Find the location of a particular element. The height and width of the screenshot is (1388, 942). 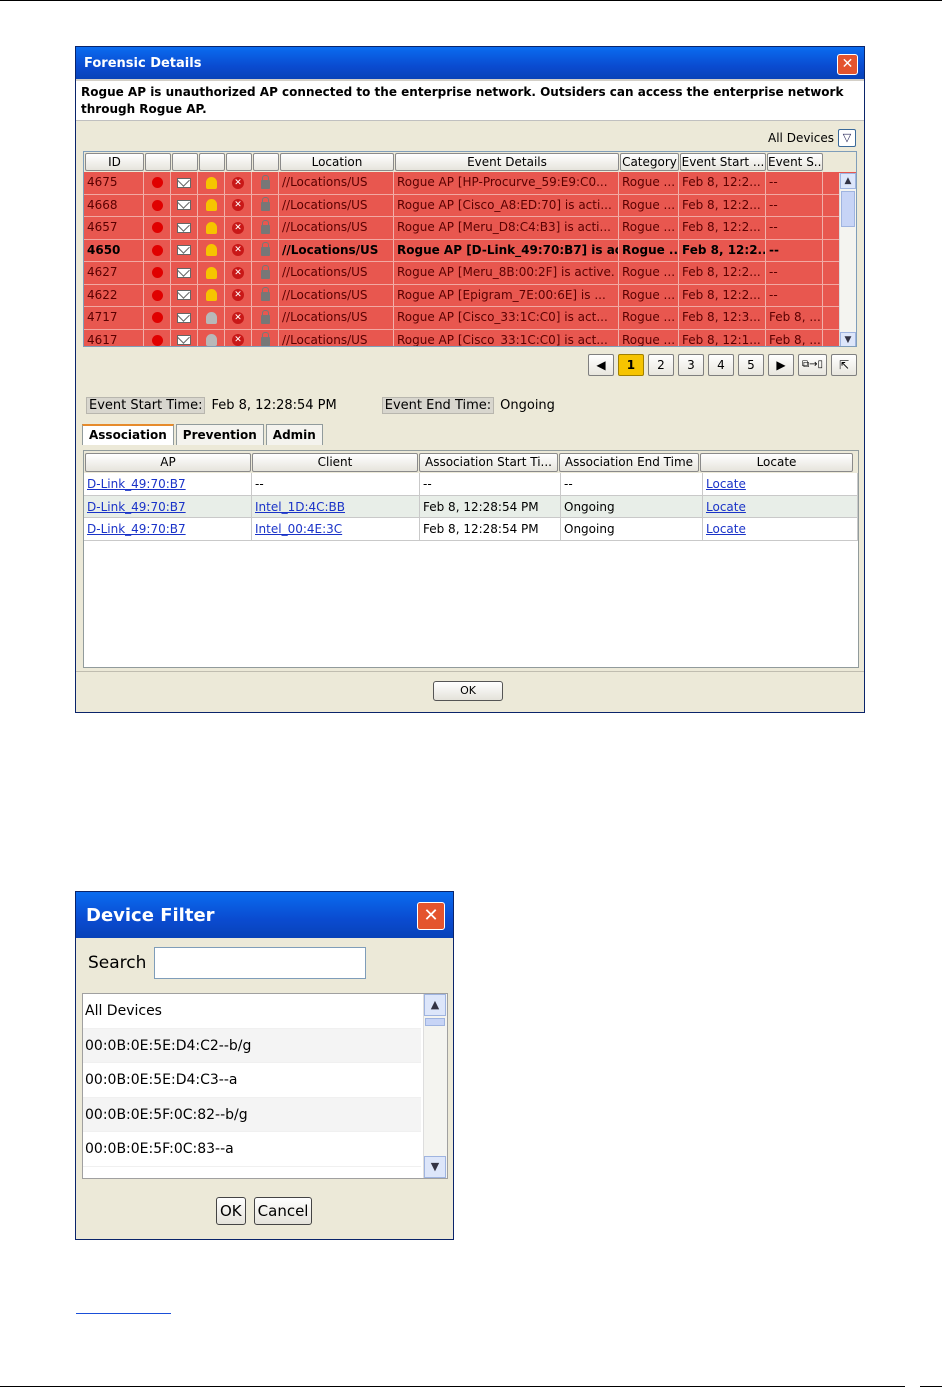

copy-page-icon: ⧉→▯ is located at coordinates (812, 365).